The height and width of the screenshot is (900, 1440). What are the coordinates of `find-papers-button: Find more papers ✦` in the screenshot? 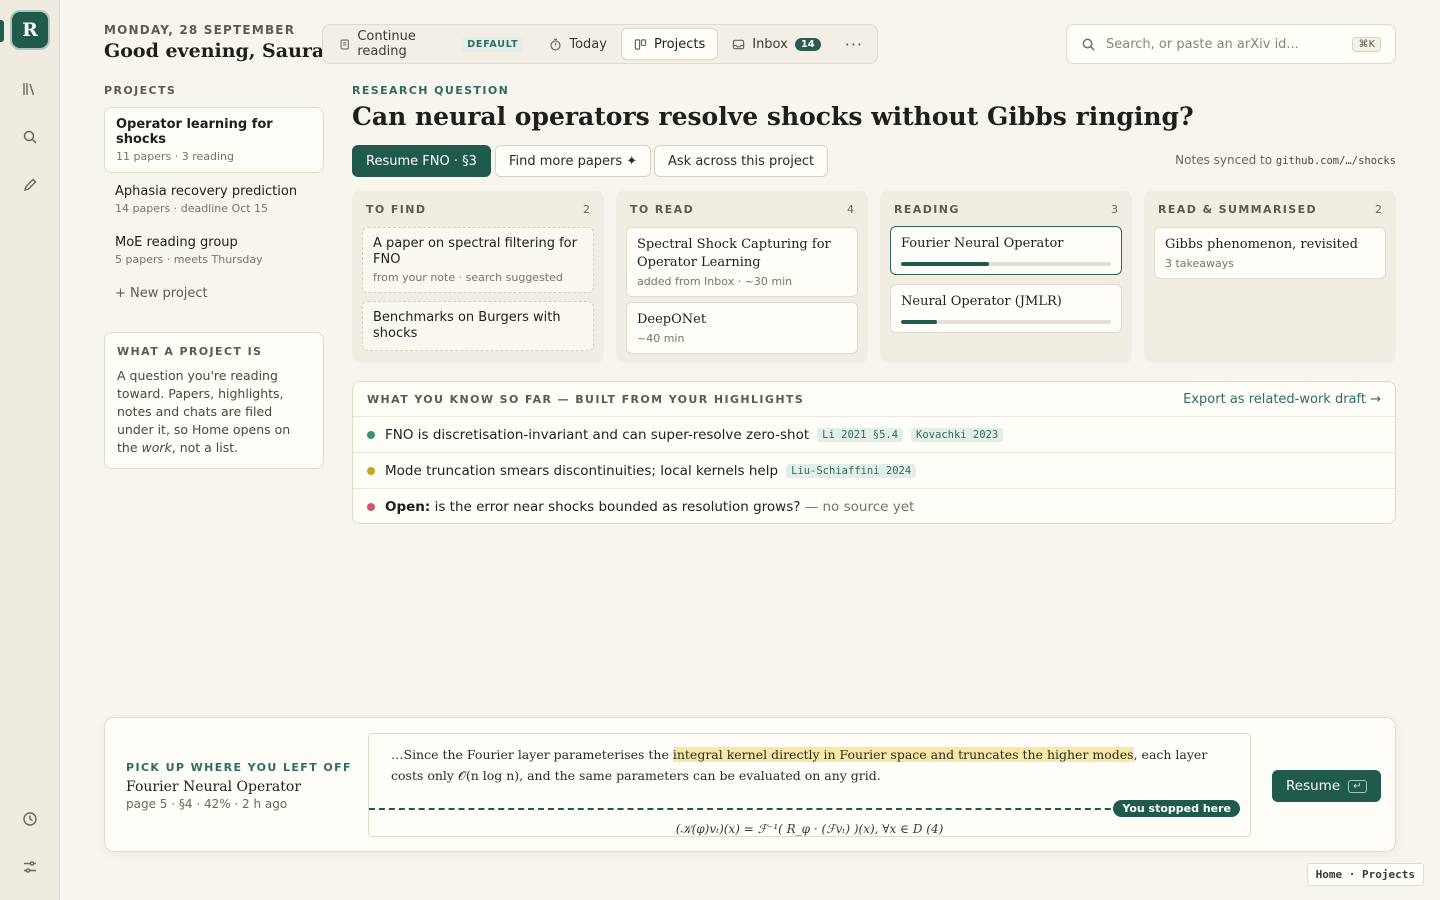 It's located at (573, 161).